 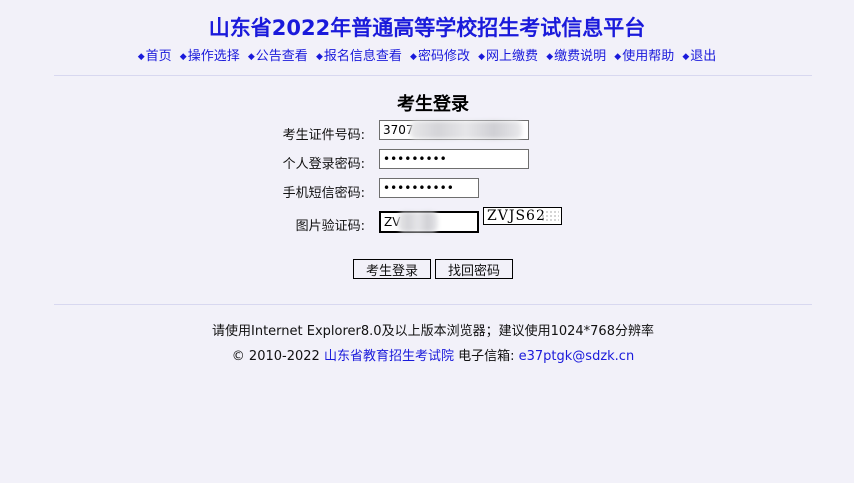 What do you see at coordinates (330, 226) in the screenshot?
I see `captcha-label: 图片验证码:` at bounding box center [330, 226].